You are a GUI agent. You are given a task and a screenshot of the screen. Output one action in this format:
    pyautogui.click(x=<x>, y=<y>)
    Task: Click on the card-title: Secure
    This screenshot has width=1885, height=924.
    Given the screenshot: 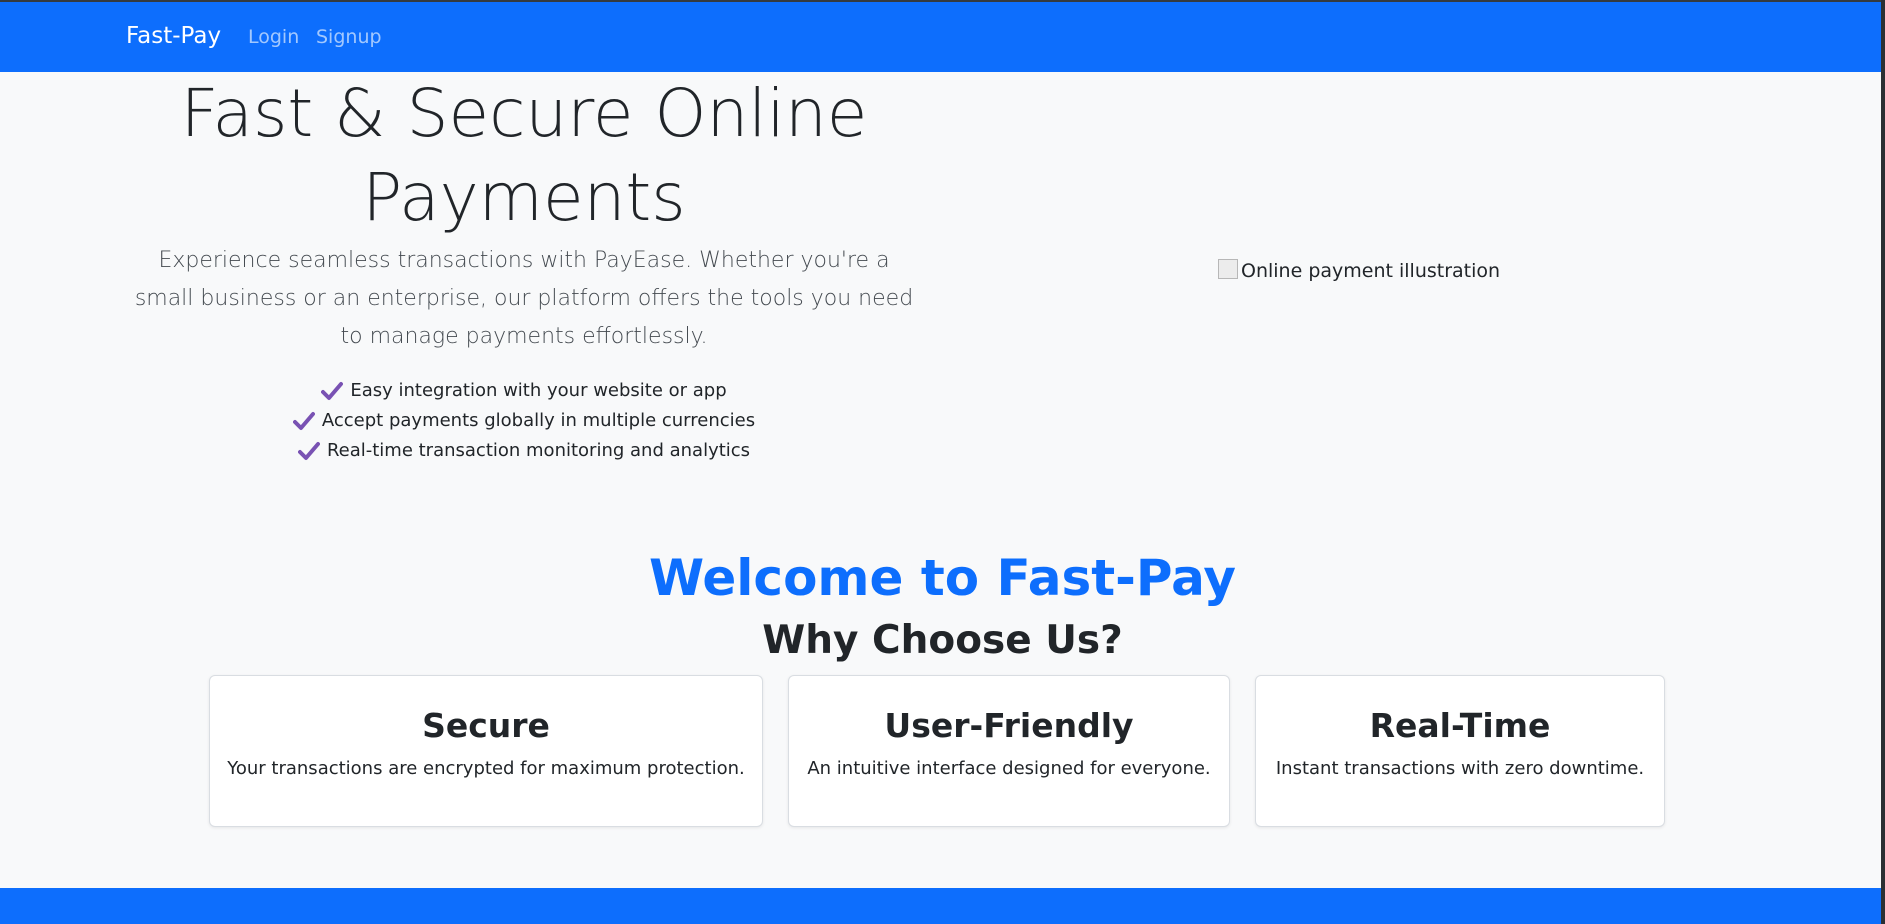 What is the action you would take?
    pyautogui.click(x=486, y=725)
    